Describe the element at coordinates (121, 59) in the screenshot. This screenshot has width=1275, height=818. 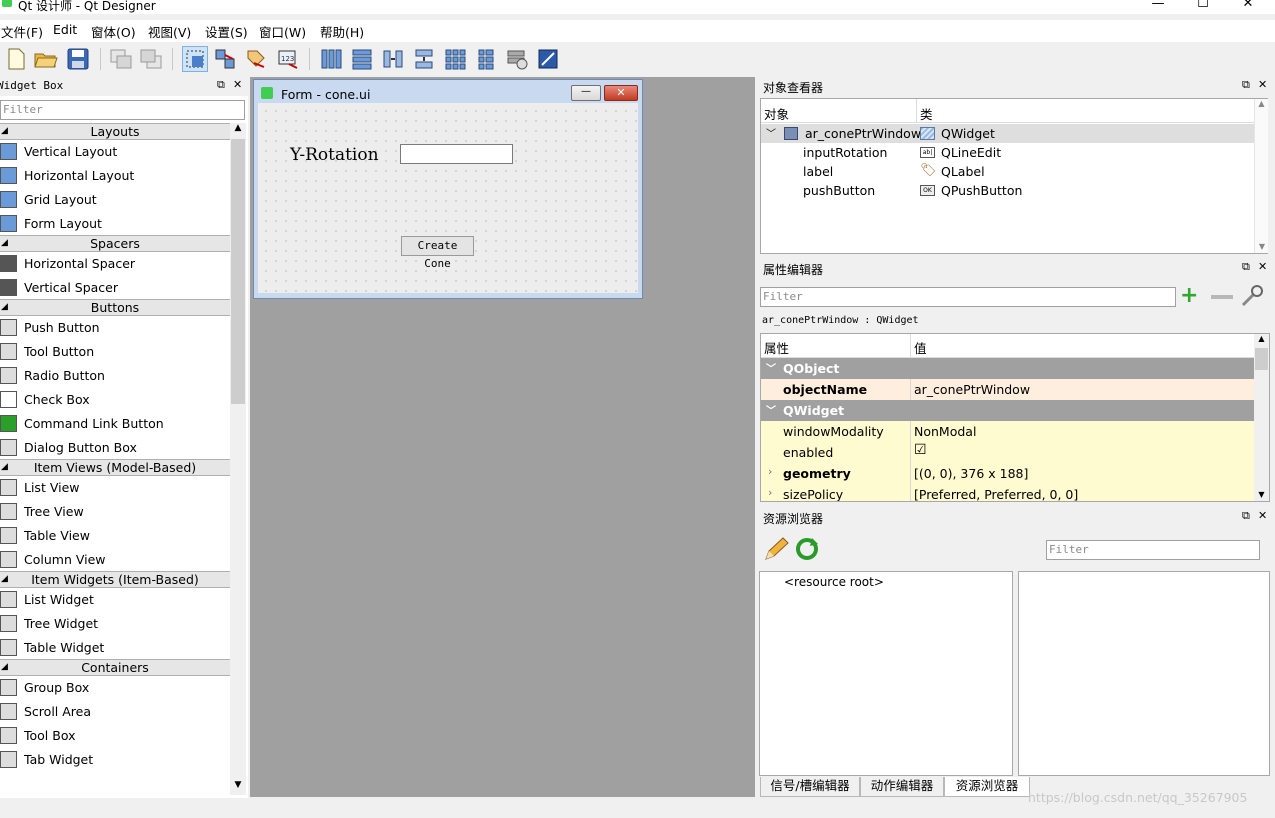
I see `send-to-back-icon` at that location.